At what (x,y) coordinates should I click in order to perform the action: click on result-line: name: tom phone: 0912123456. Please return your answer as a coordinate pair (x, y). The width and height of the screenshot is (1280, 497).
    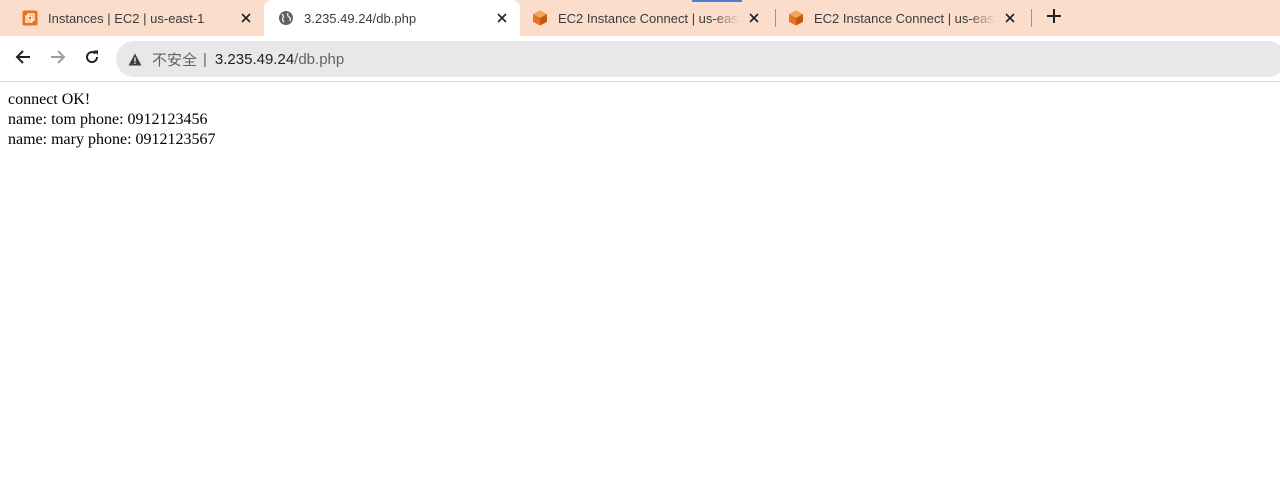
    Looking at the image, I should click on (108, 119).